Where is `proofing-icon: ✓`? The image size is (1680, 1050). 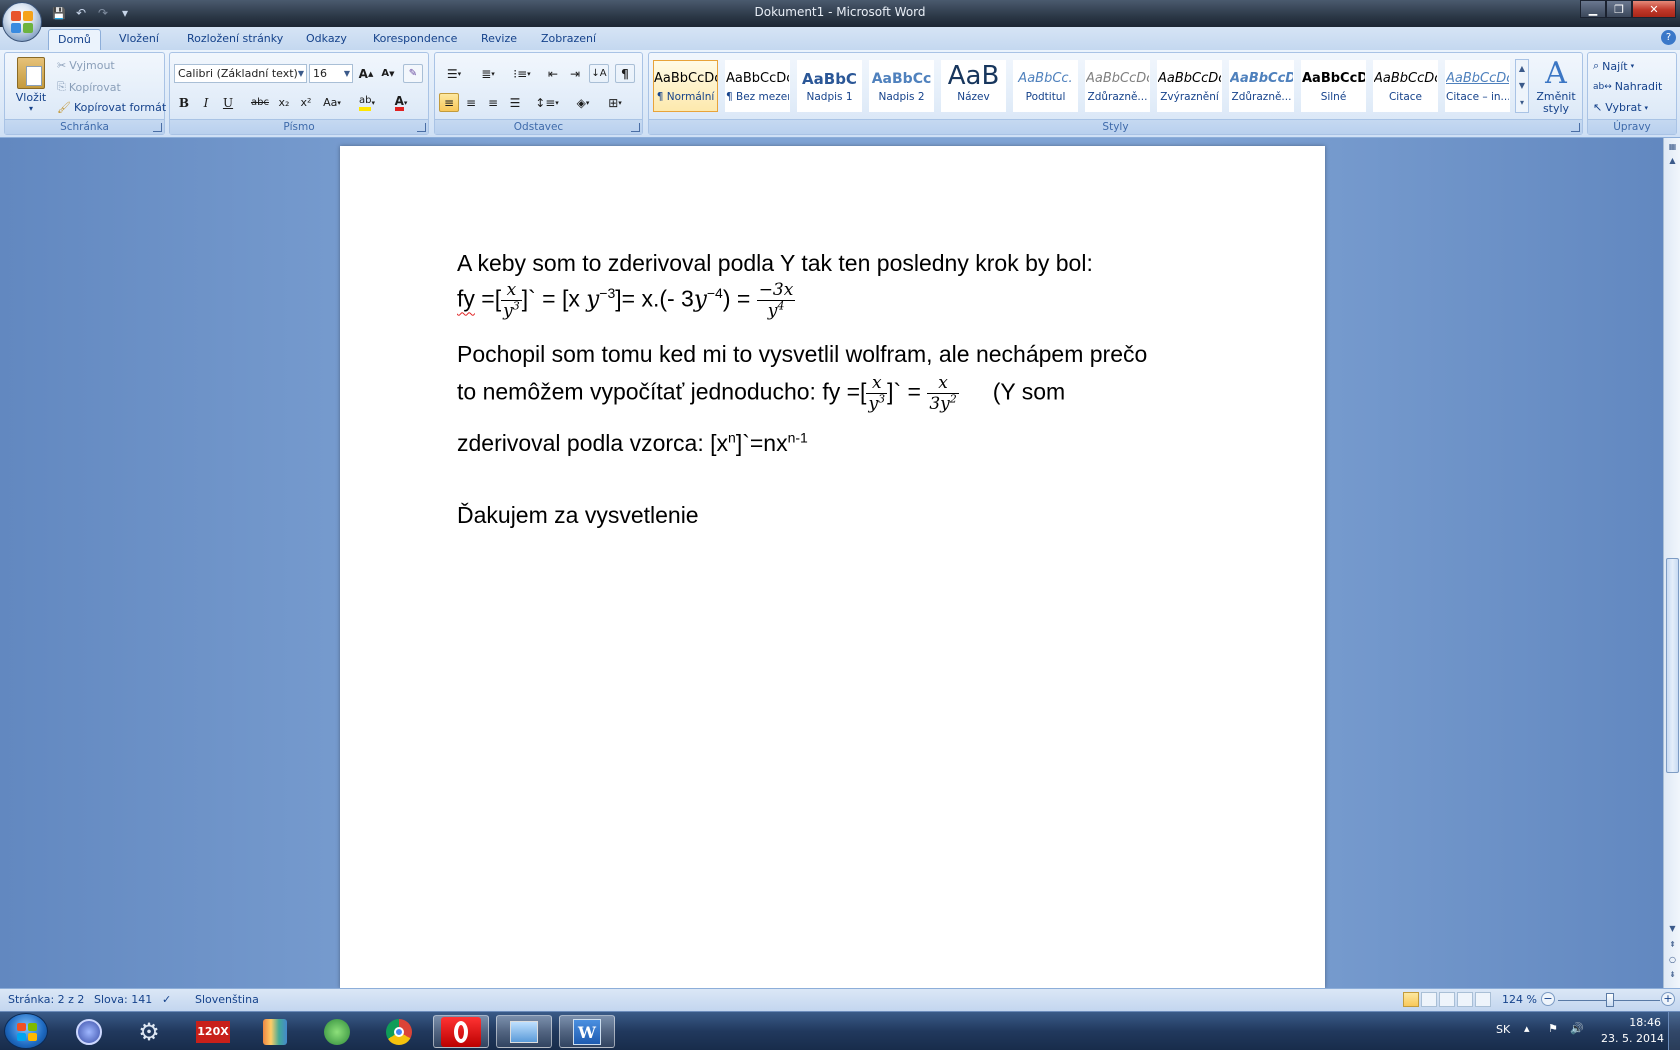
proofing-icon: ✓ is located at coordinates (166, 999).